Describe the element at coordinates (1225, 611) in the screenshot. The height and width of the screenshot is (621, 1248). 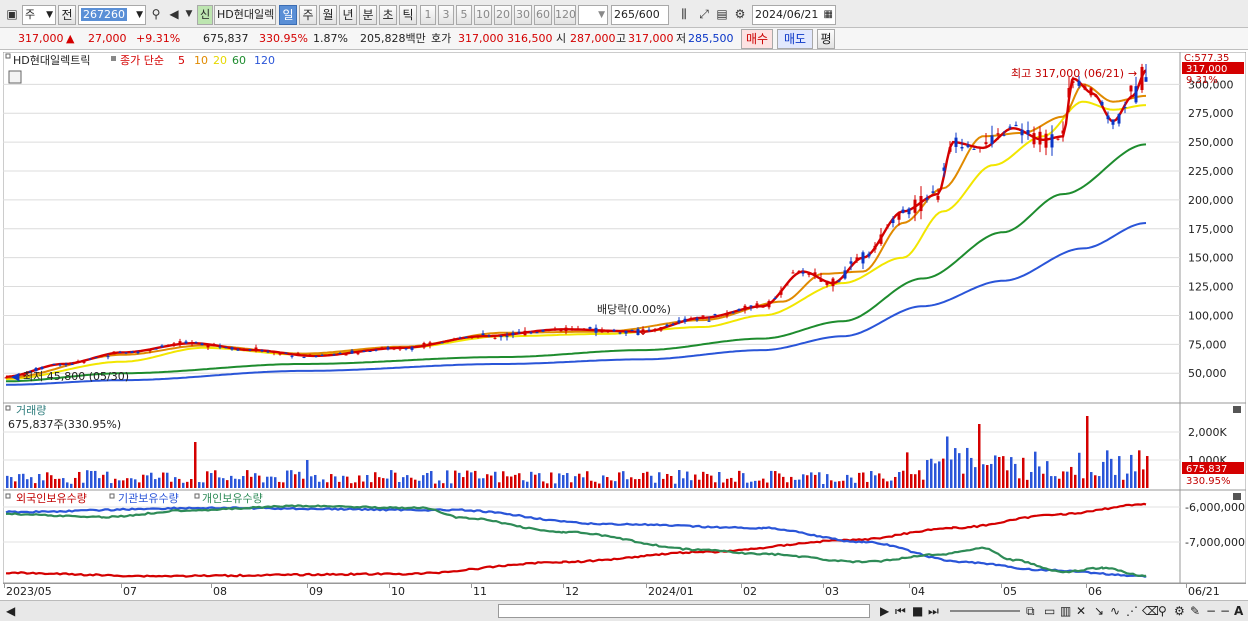
I see `line-icon: −` at that location.